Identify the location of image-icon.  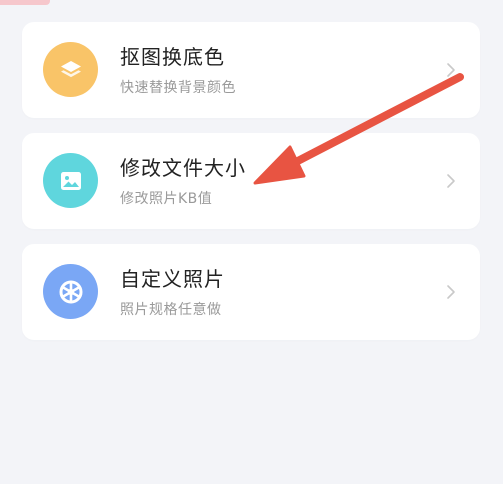
(70, 180).